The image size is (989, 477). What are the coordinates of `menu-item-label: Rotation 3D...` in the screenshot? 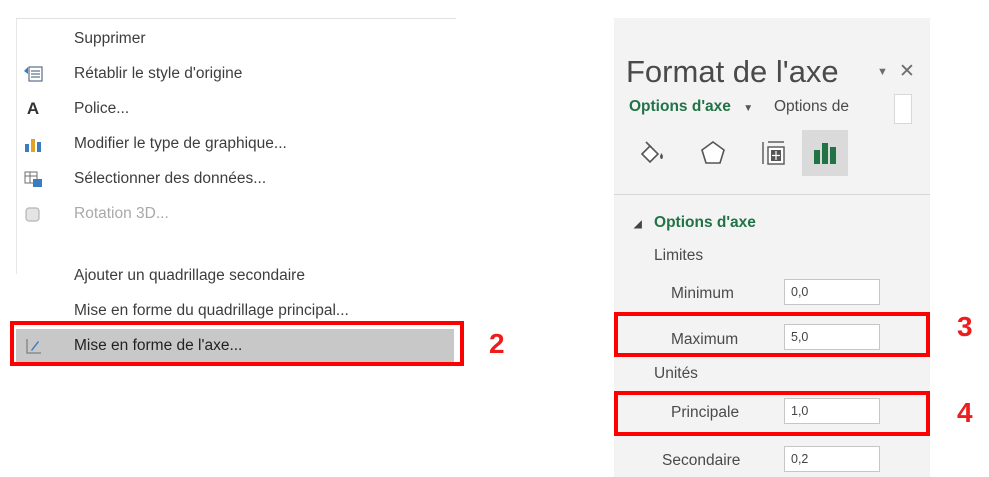 It's located at (121, 213).